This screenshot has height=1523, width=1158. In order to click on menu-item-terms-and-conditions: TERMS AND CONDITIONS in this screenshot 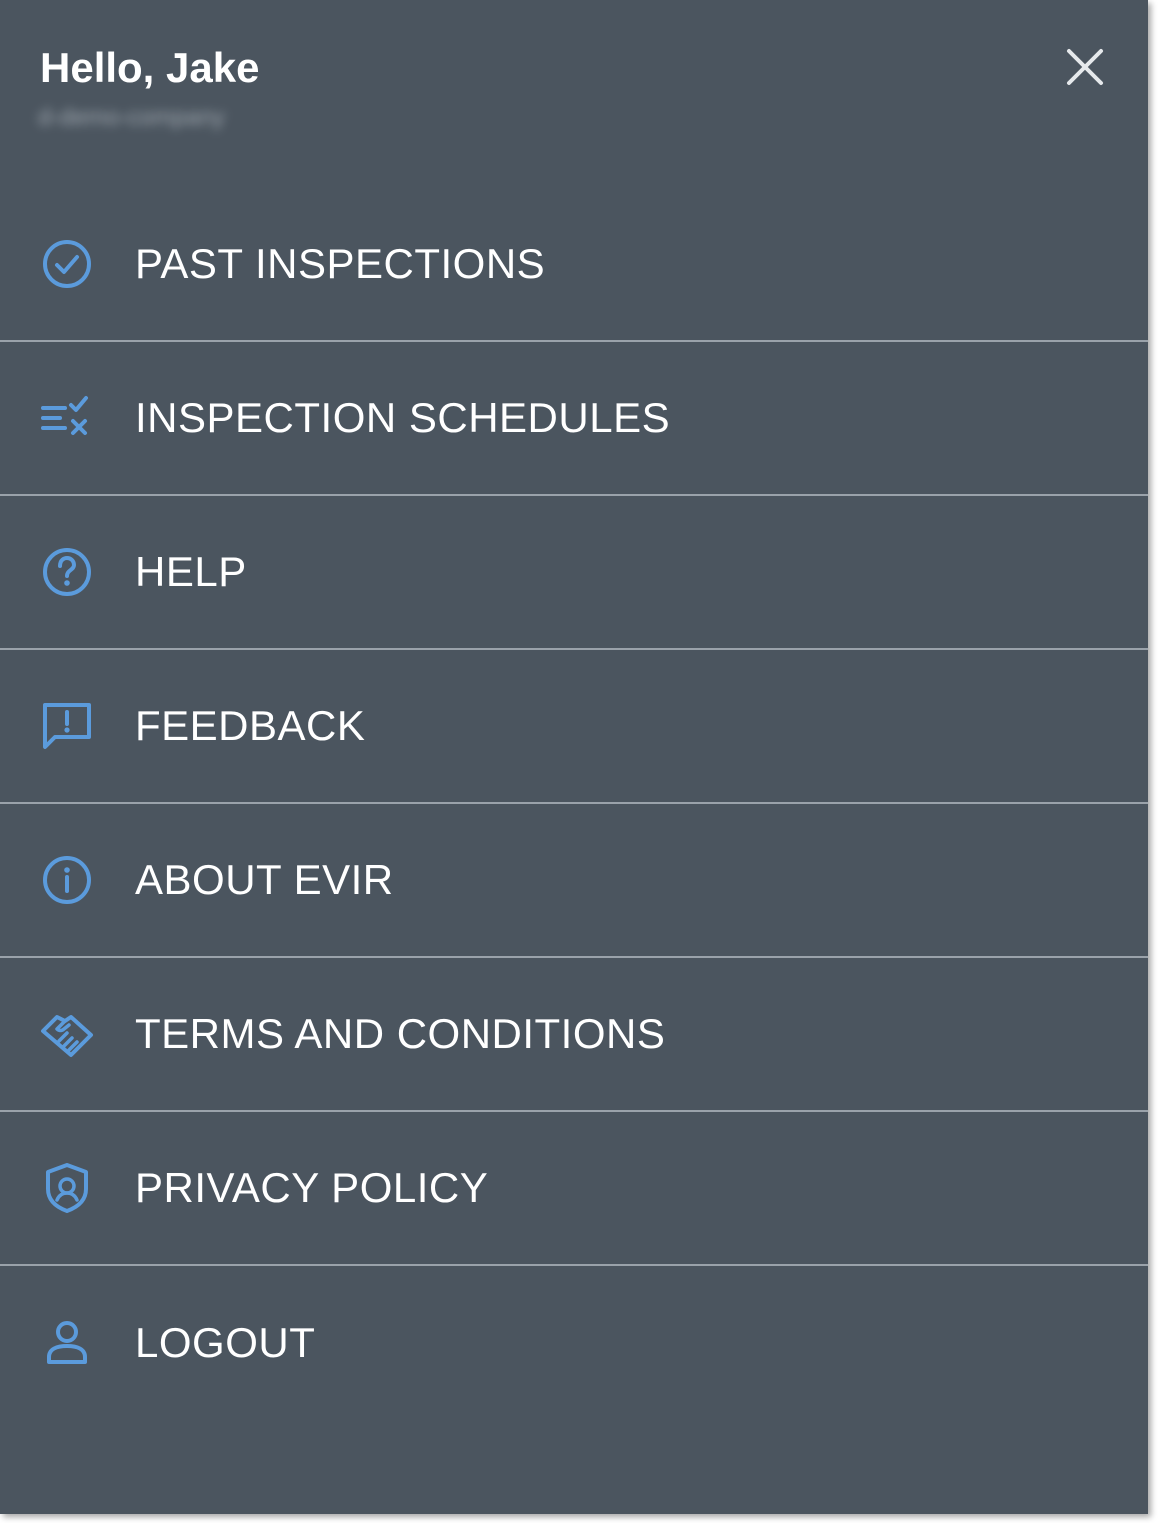, I will do `click(574, 1035)`.